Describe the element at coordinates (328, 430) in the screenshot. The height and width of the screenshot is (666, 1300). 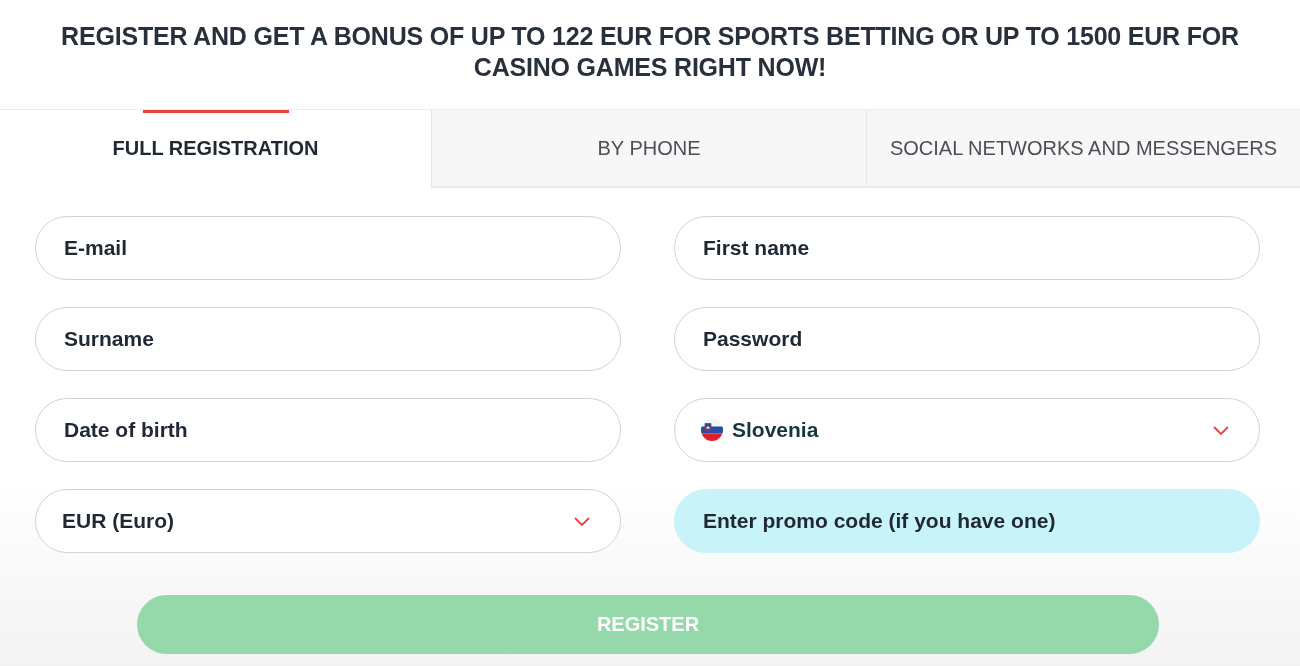
I see `input-field: Date of birth` at that location.